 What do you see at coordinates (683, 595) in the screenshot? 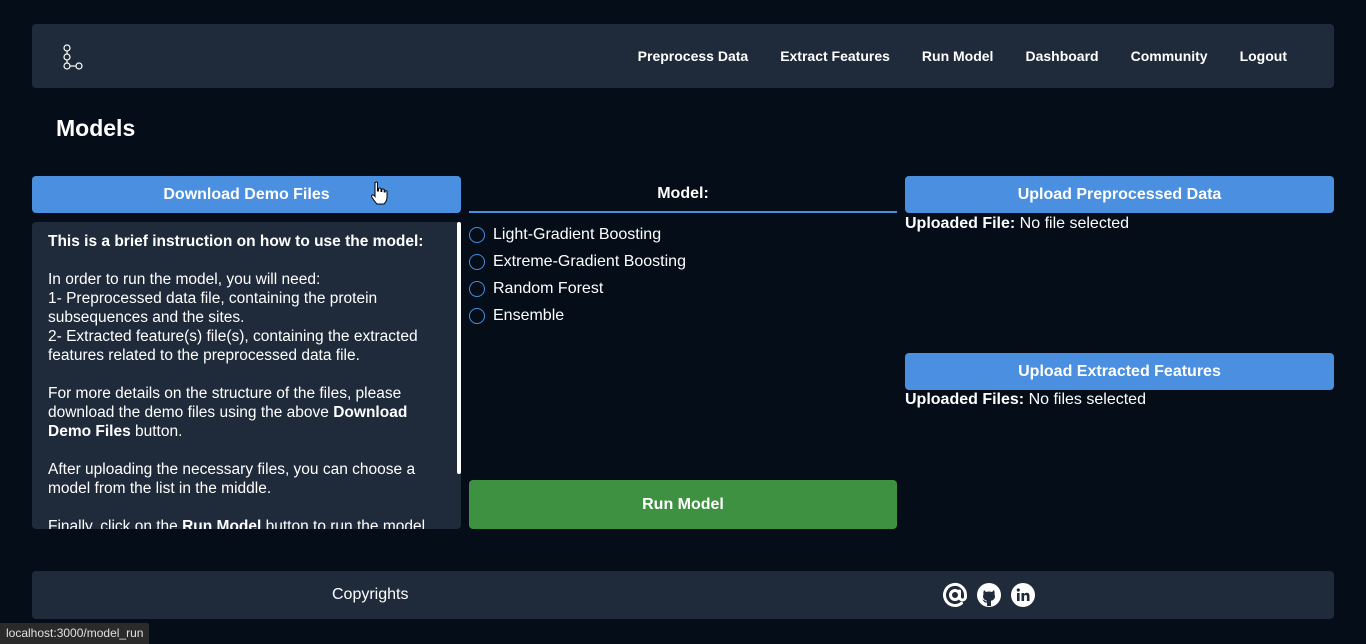
I see `footer: Copyrights` at bounding box center [683, 595].